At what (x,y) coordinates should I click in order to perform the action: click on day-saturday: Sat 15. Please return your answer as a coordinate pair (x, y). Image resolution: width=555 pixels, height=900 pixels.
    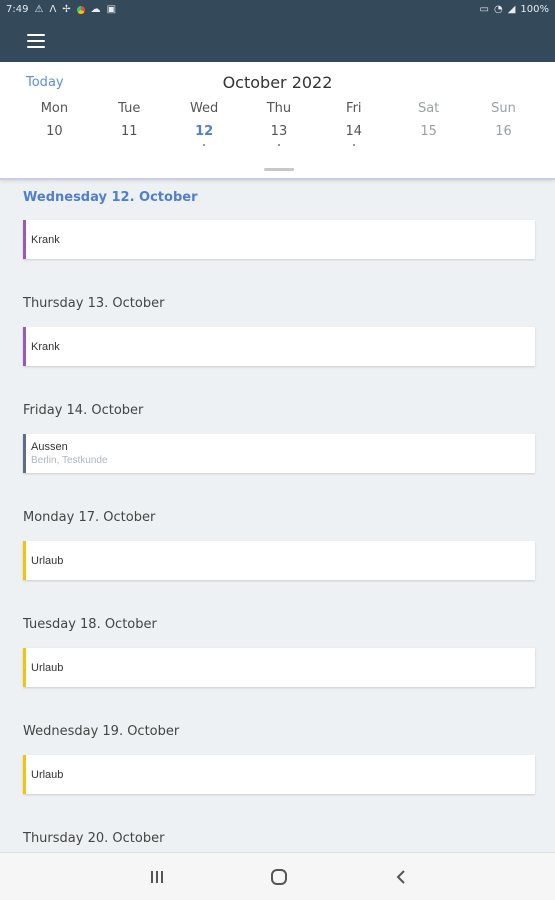
    Looking at the image, I should click on (428, 122).